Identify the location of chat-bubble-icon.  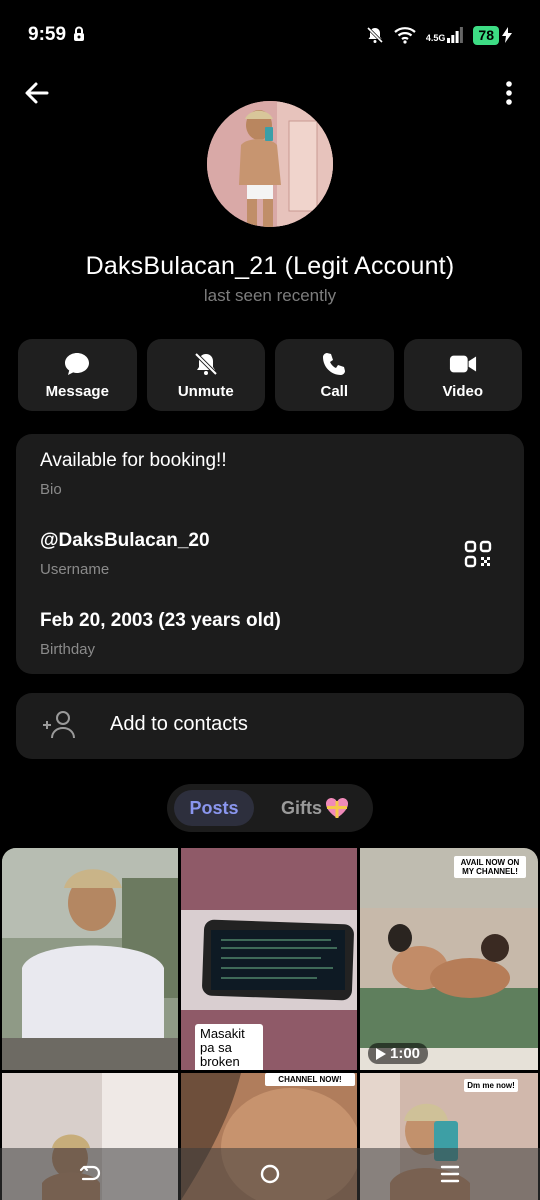
(77, 364).